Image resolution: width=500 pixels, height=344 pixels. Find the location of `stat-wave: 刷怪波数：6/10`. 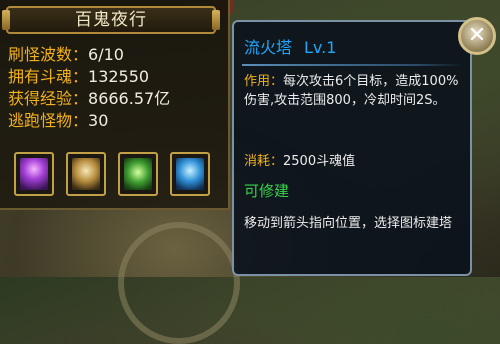

stat-wave: 刷怪波数：6/10 is located at coordinates (89, 55).